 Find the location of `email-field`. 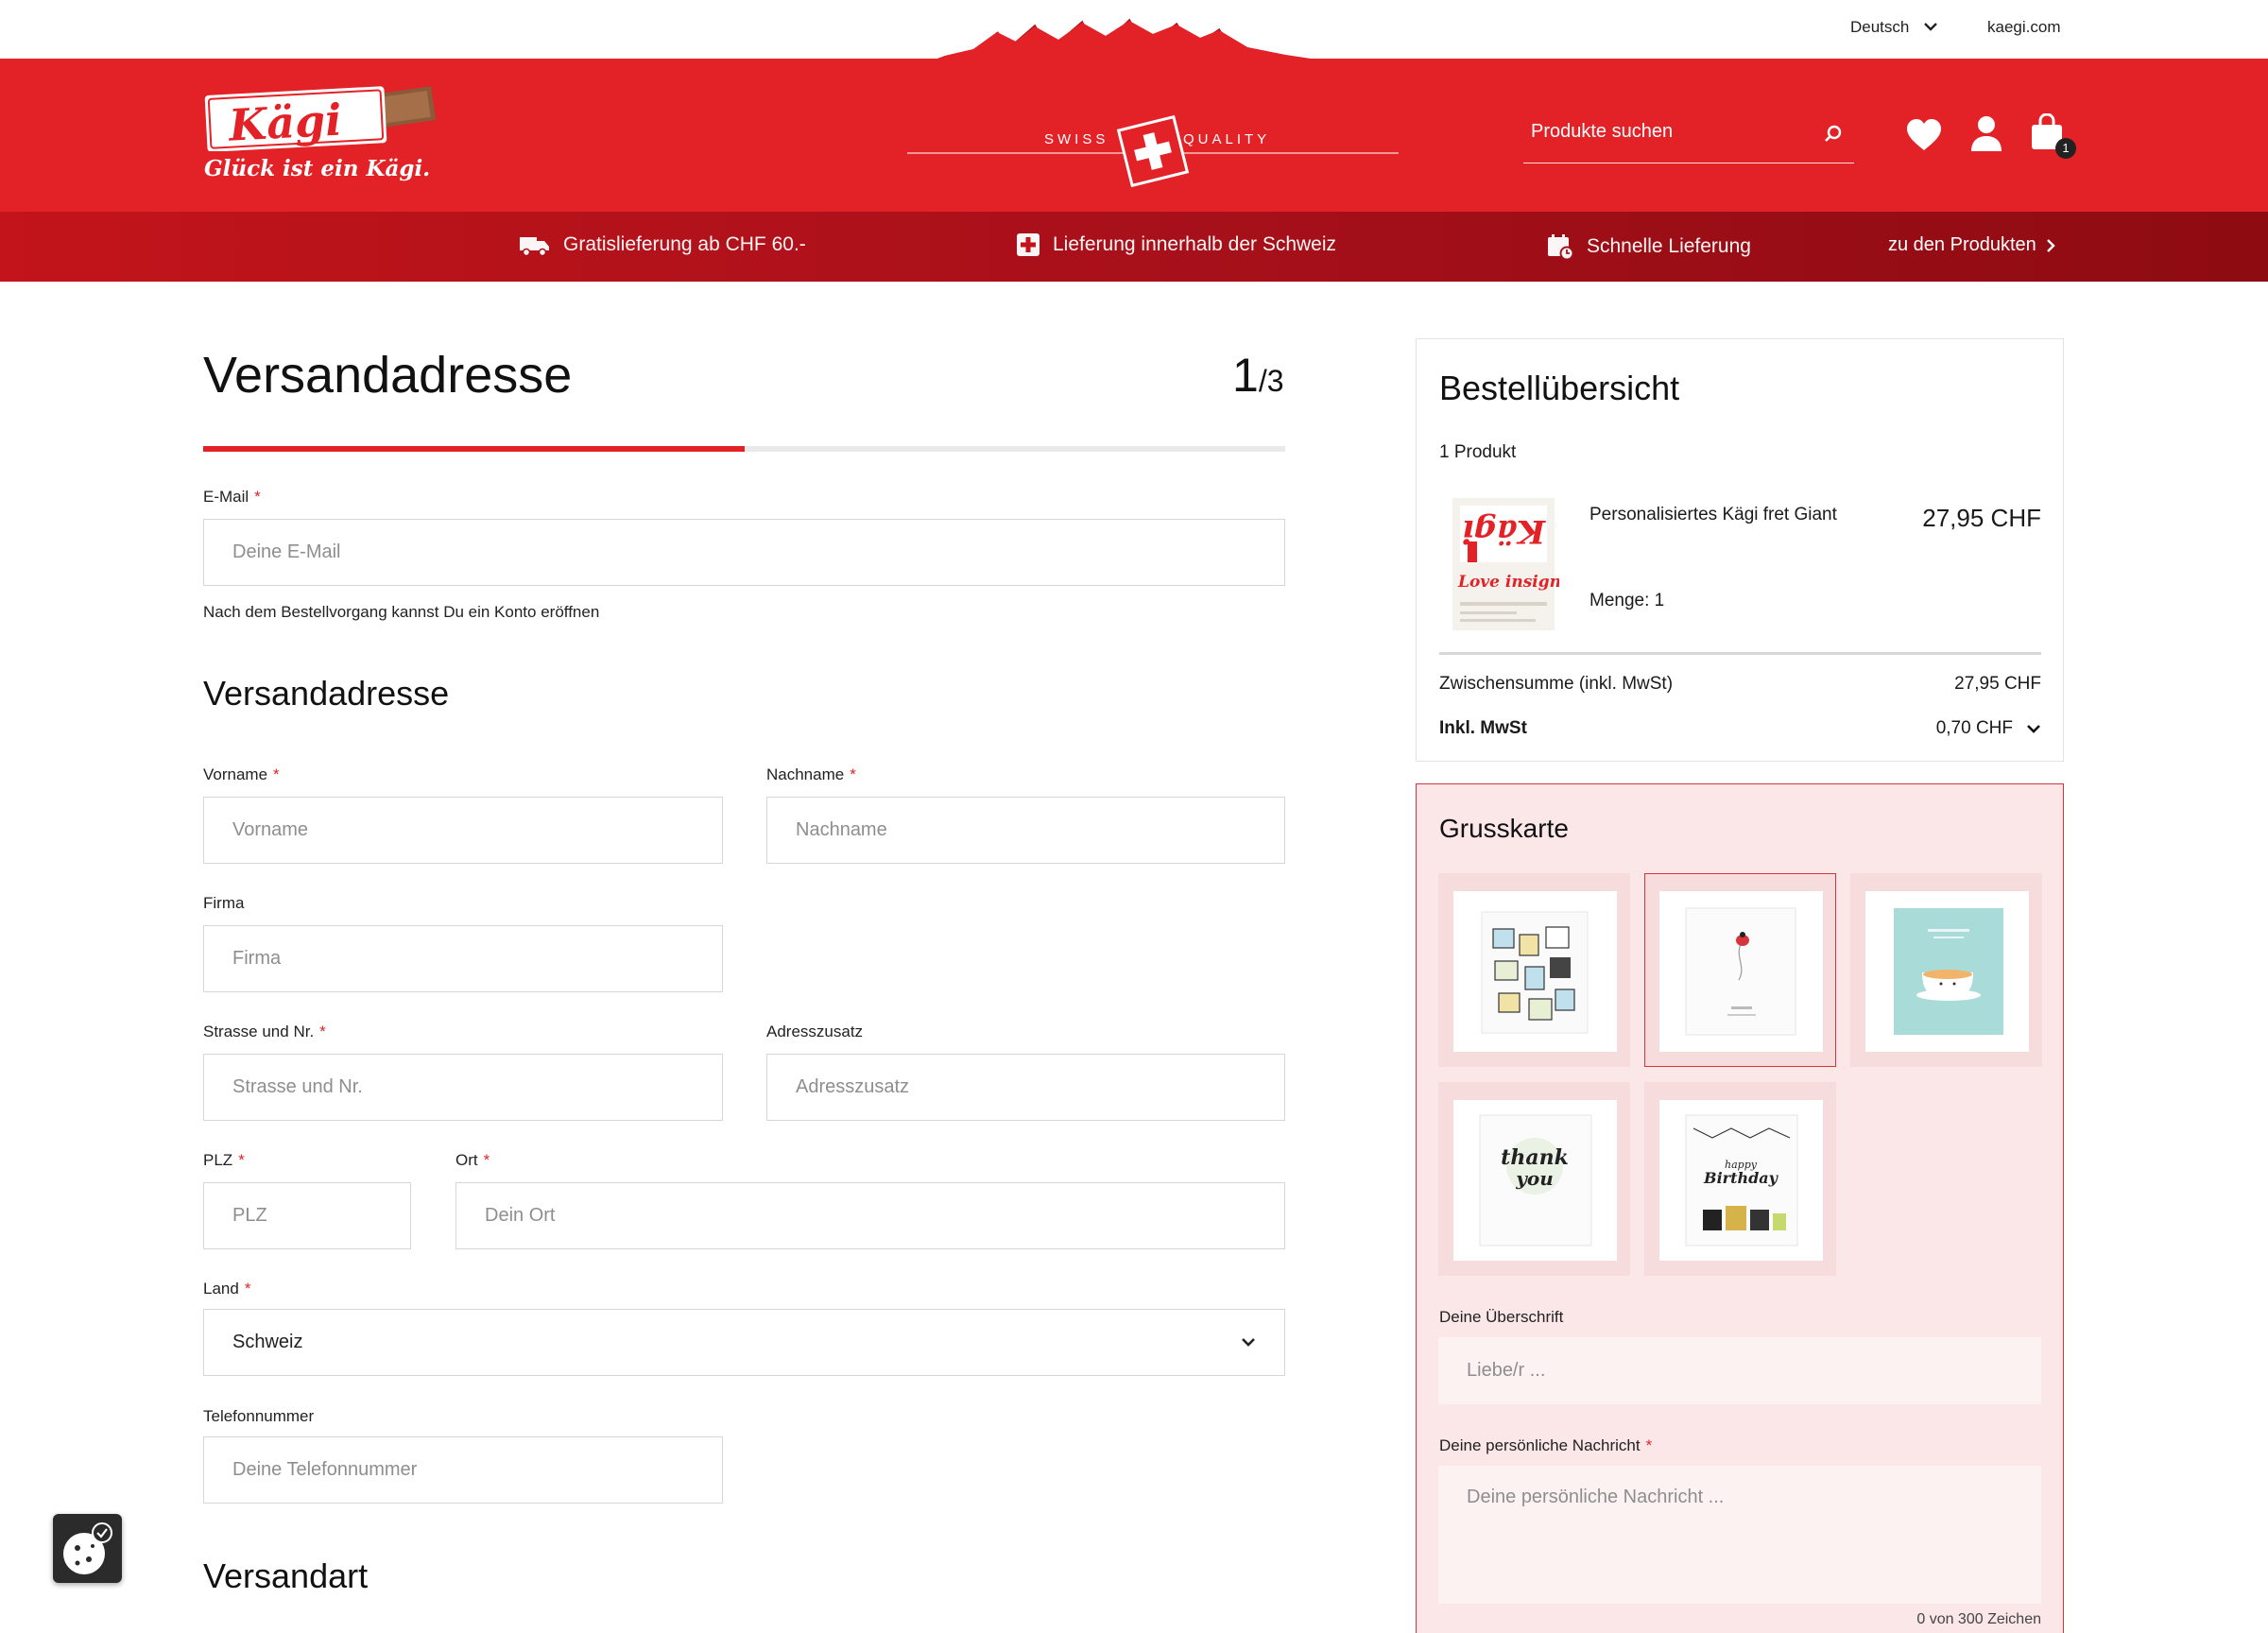

email-field is located at coordinates (744, 553).